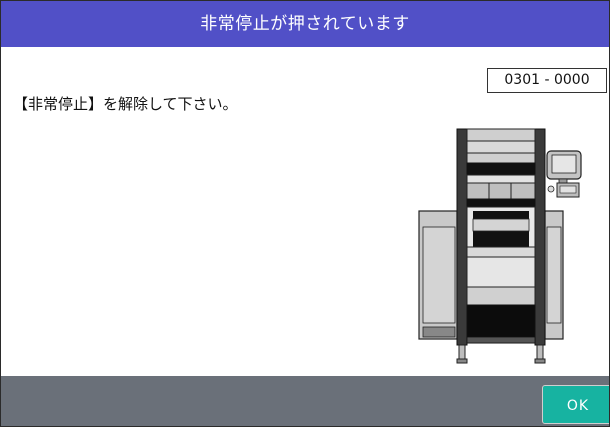 This screenshot has height=427, width=610. What do you see at coordinates (305, 24) in the screenshot?
I see `dialog-title: 非常停止が押されています` at bounding box center [305, 24].